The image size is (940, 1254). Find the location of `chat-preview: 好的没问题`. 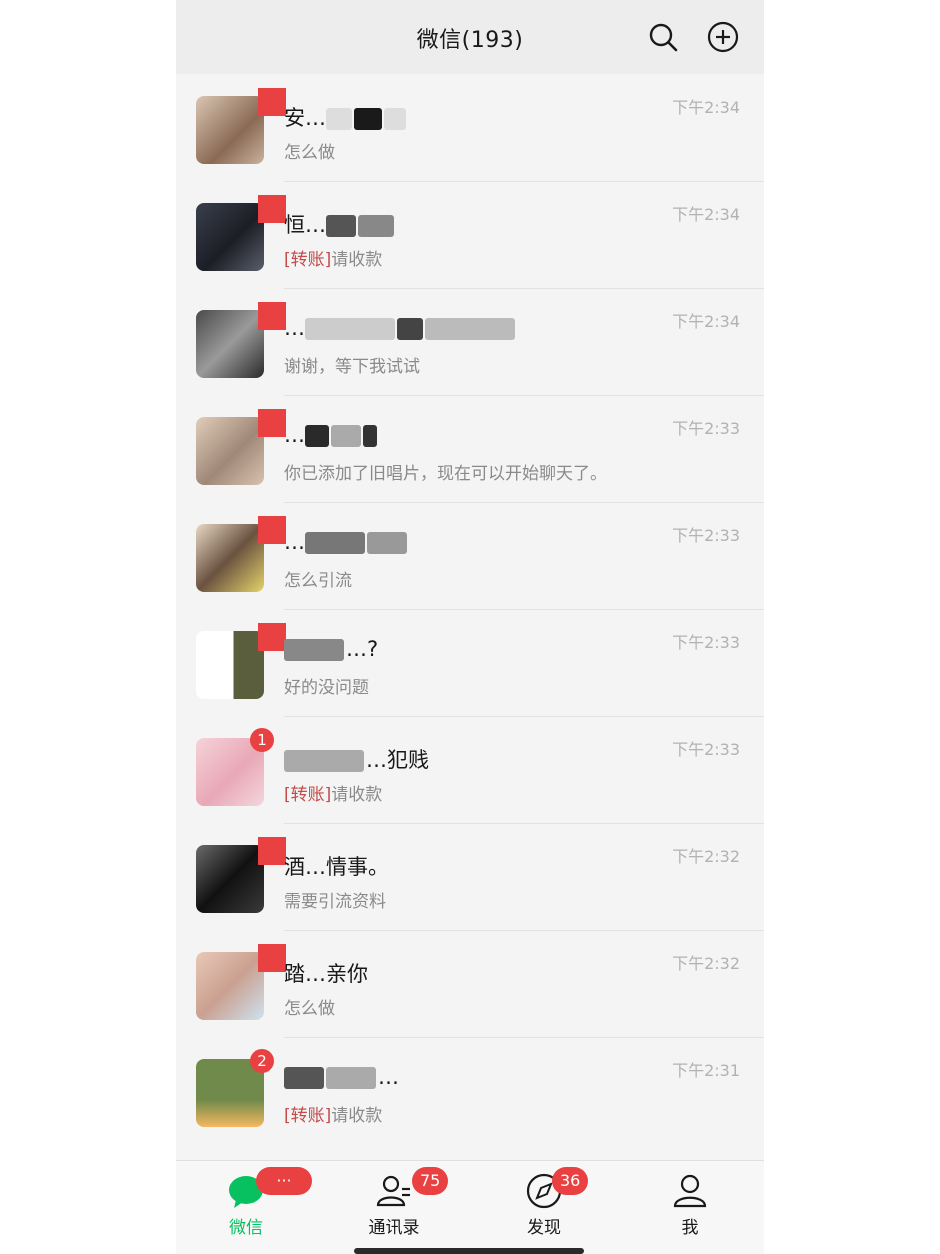

chat-preview: 好的没问题 is located at coordinates (326, 688).